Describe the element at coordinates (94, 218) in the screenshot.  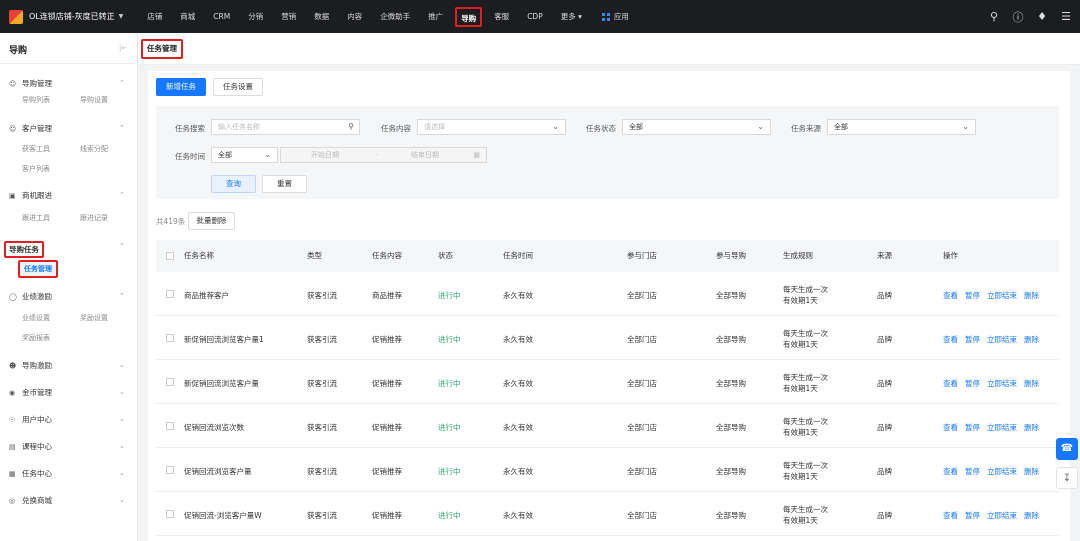
I see `sidebar-item: 跟进记录` at that location.